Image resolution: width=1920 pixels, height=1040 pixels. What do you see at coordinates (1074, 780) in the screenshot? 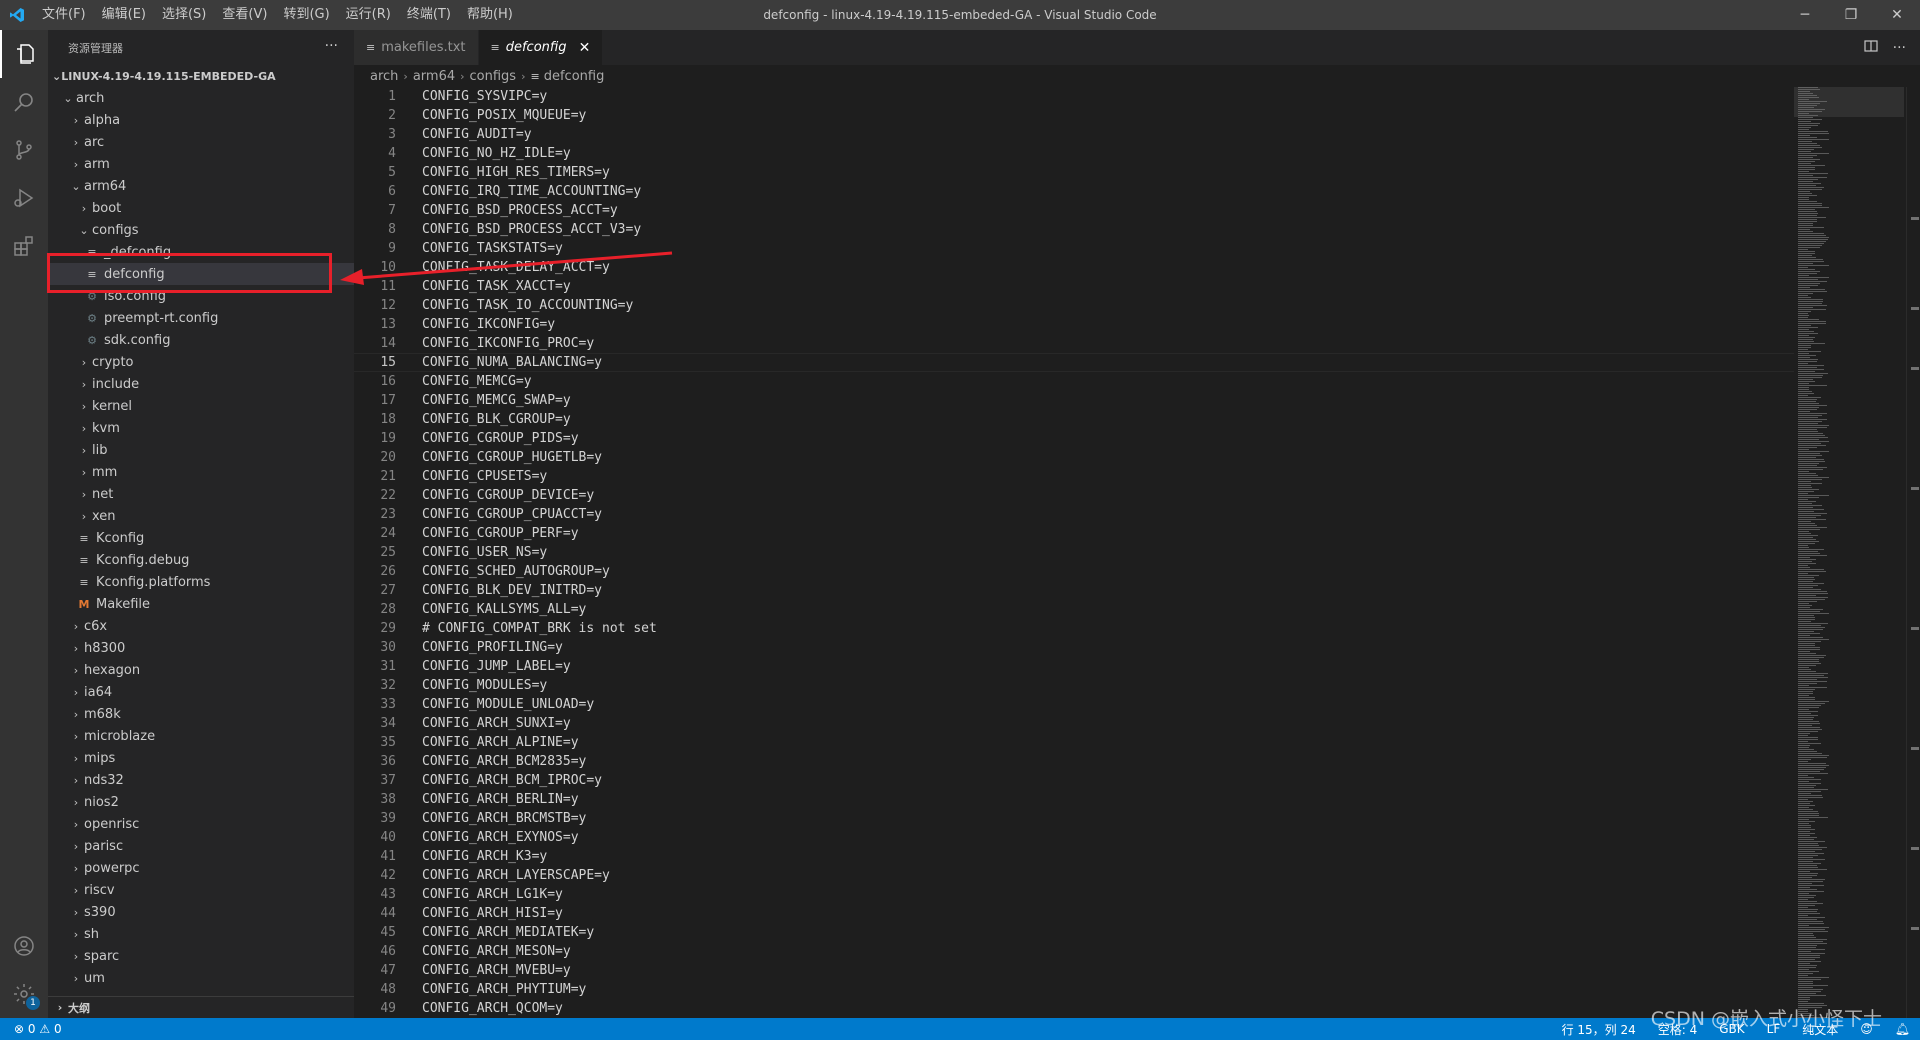
I see `code-line: 37 CONFIG_ARCH_BCM_IPROC=y` at bounding box center [1074, 780].